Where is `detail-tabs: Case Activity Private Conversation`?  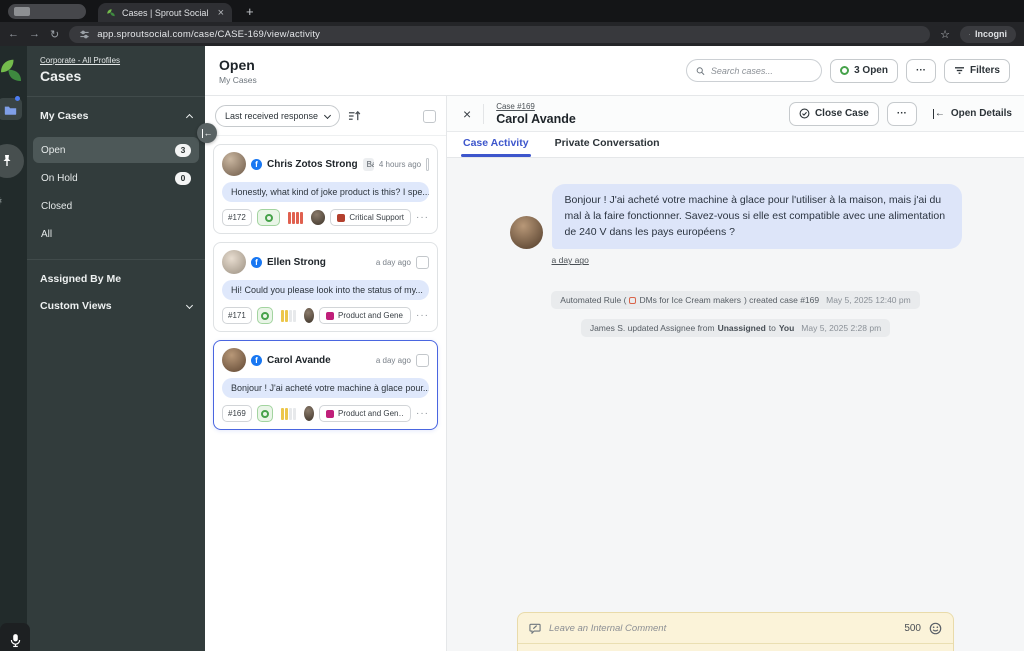 detail-tabs: Case Activity Private Conversation is located at coordinates (735, 145).